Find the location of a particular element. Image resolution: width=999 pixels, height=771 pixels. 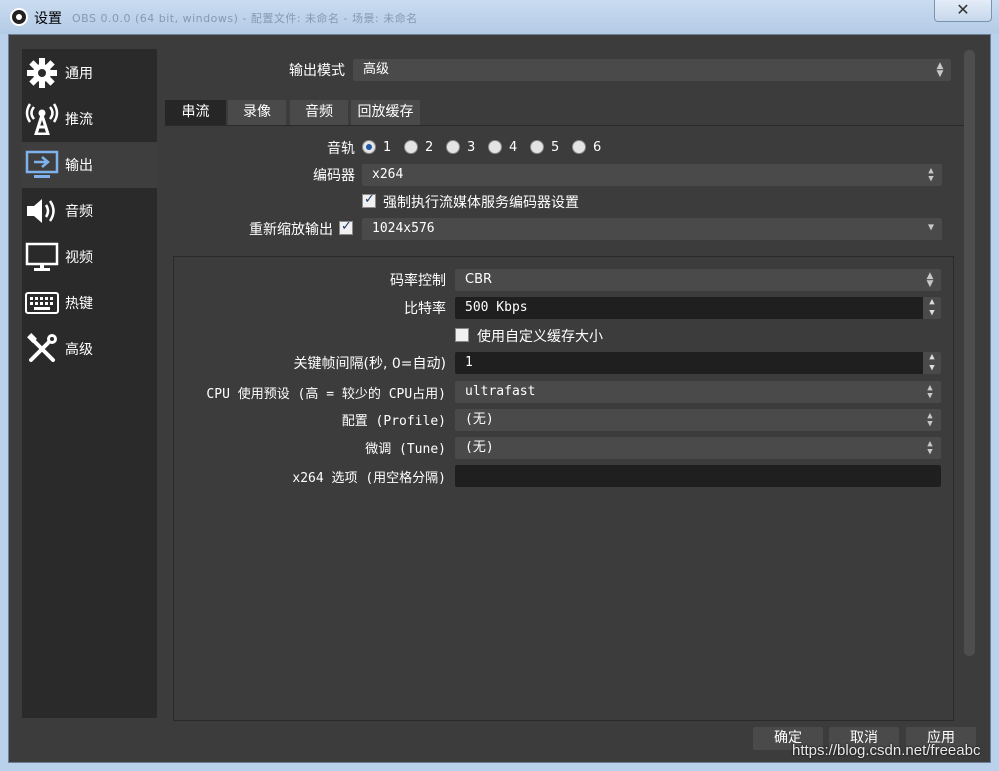

output-mode-label: 输出模式 is located at coordinates (317, 71).